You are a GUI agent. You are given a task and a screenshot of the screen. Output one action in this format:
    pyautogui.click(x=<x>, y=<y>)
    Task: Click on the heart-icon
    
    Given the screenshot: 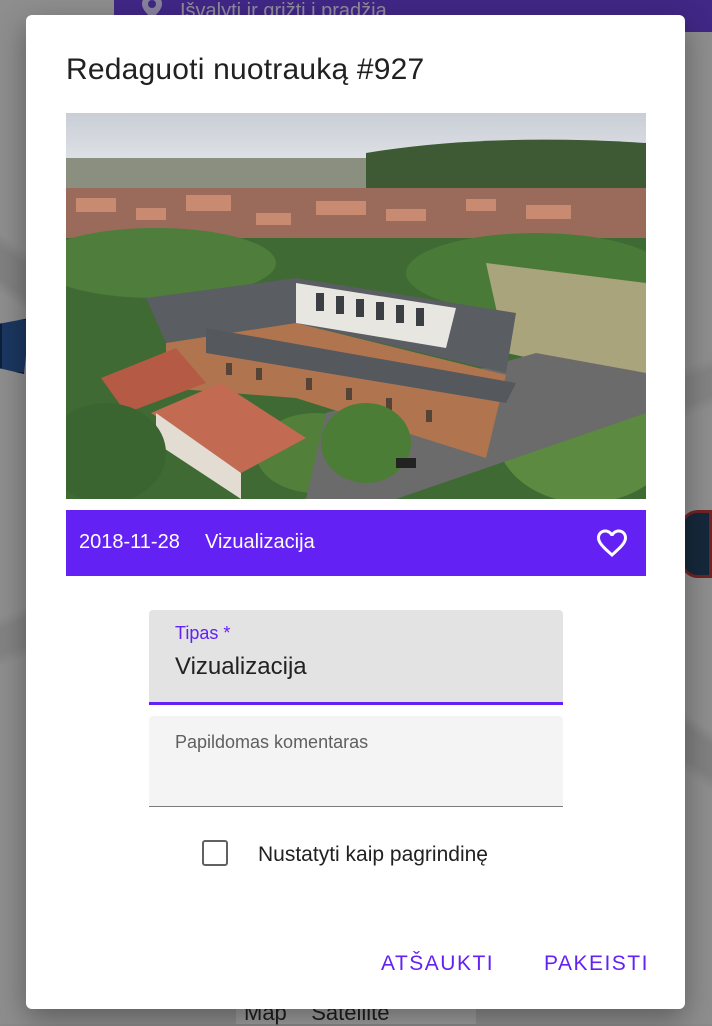 What is the action you would take?
    pyautogui.click(x=612, y=543)
    